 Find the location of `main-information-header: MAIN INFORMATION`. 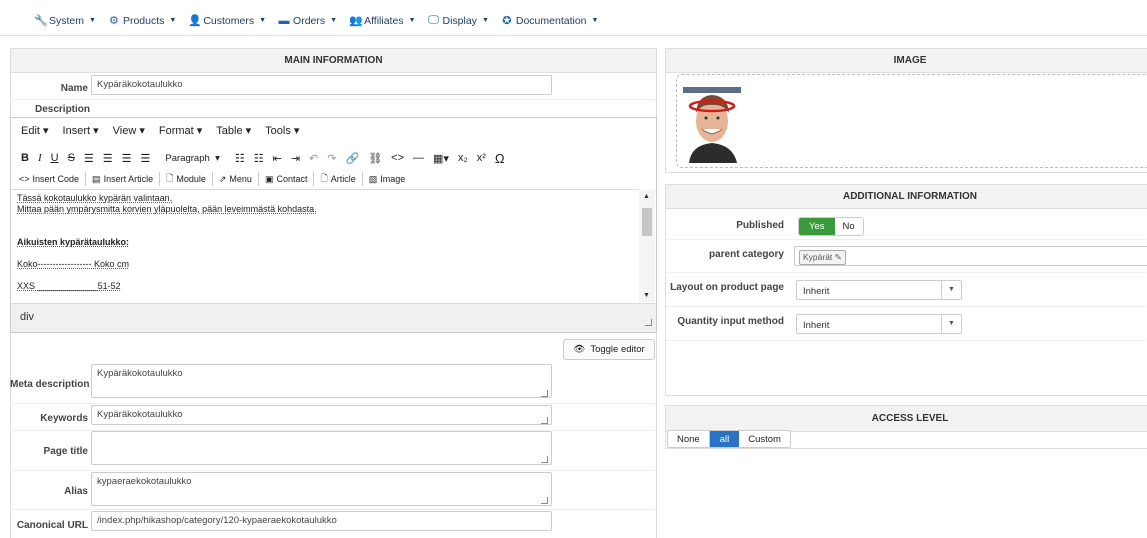

main-information-header: MAIN INFORMATION is located at coordinates (333, 61).